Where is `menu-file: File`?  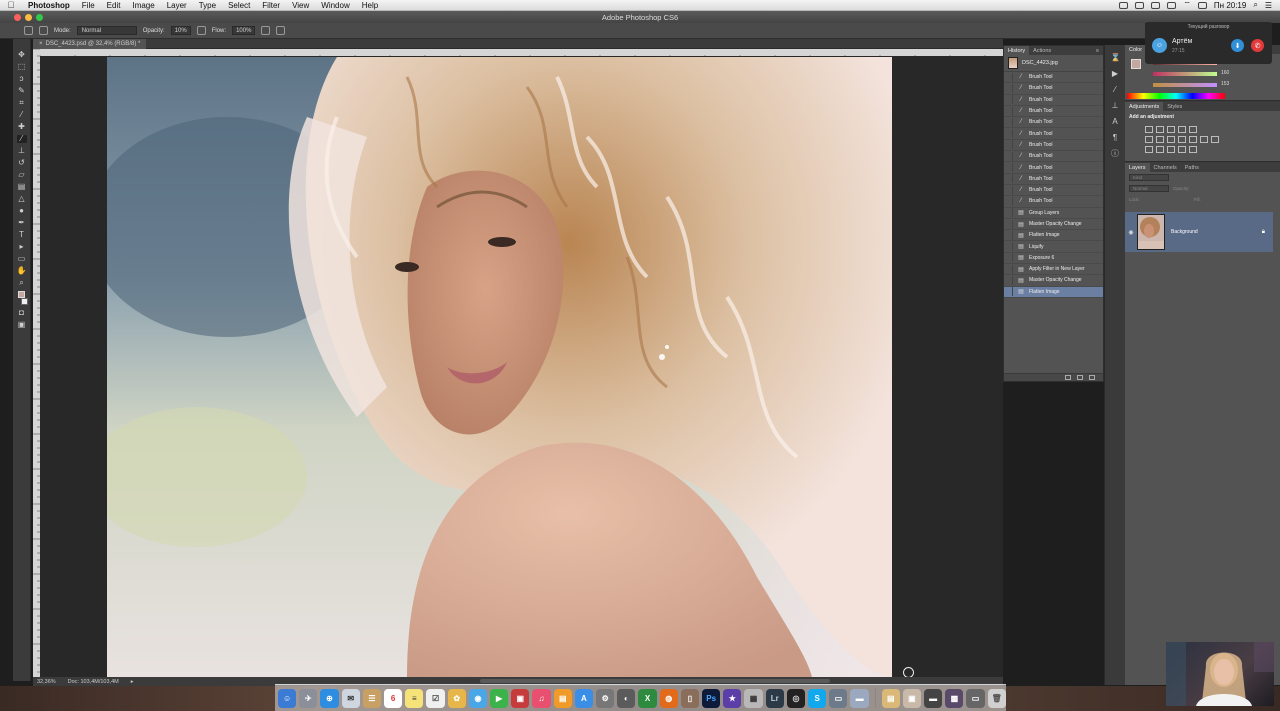
menu-file: File is located at coordinates (88, 5).